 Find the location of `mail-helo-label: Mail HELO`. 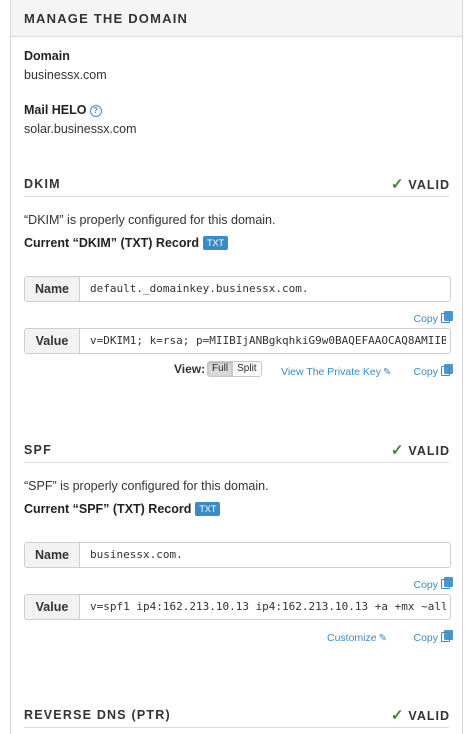

mail-helo-label: Mail HELO is located at coordinates (55, 110).